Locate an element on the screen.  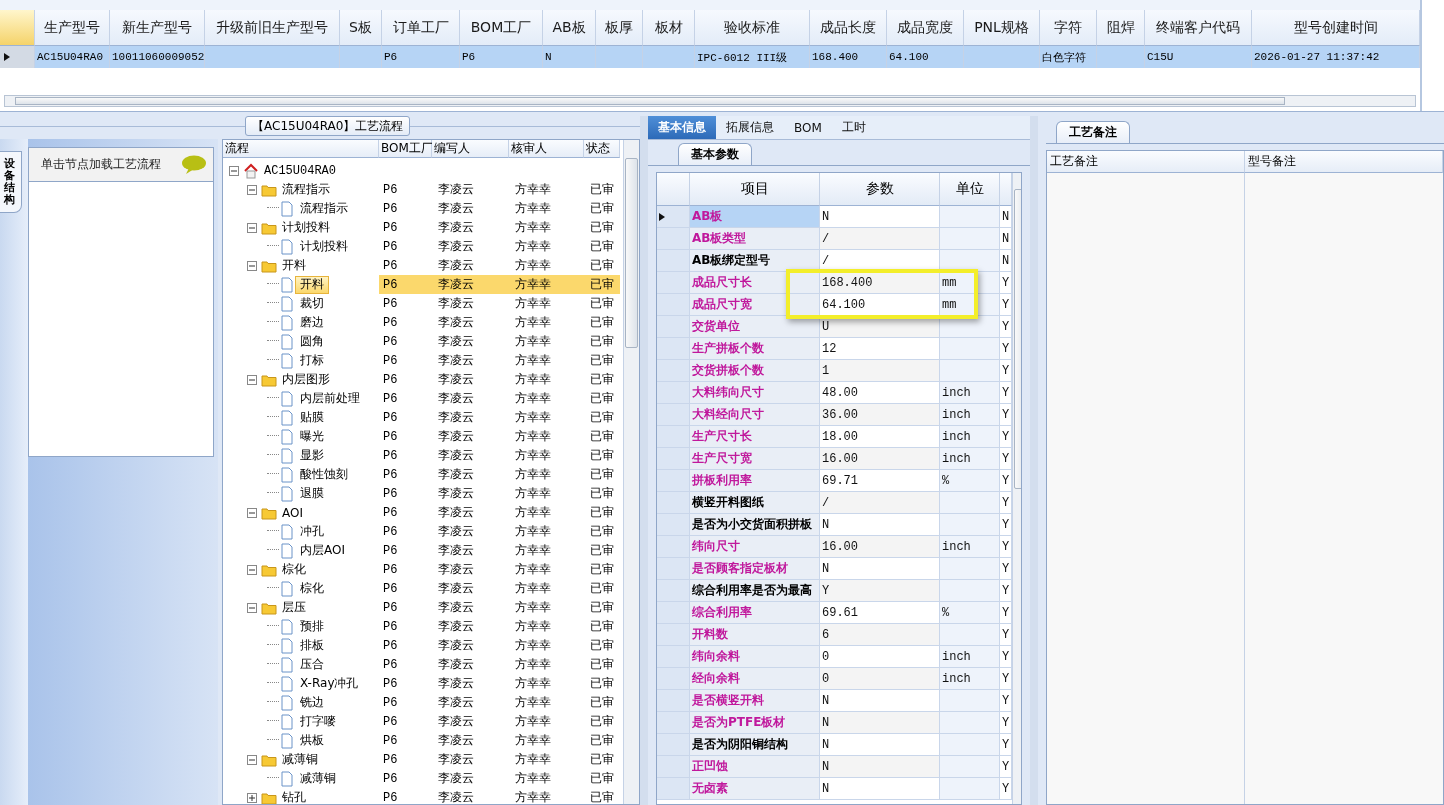
table-row: 成品尺寸长 168.400 mm Y is located at coordinates (834, 283).